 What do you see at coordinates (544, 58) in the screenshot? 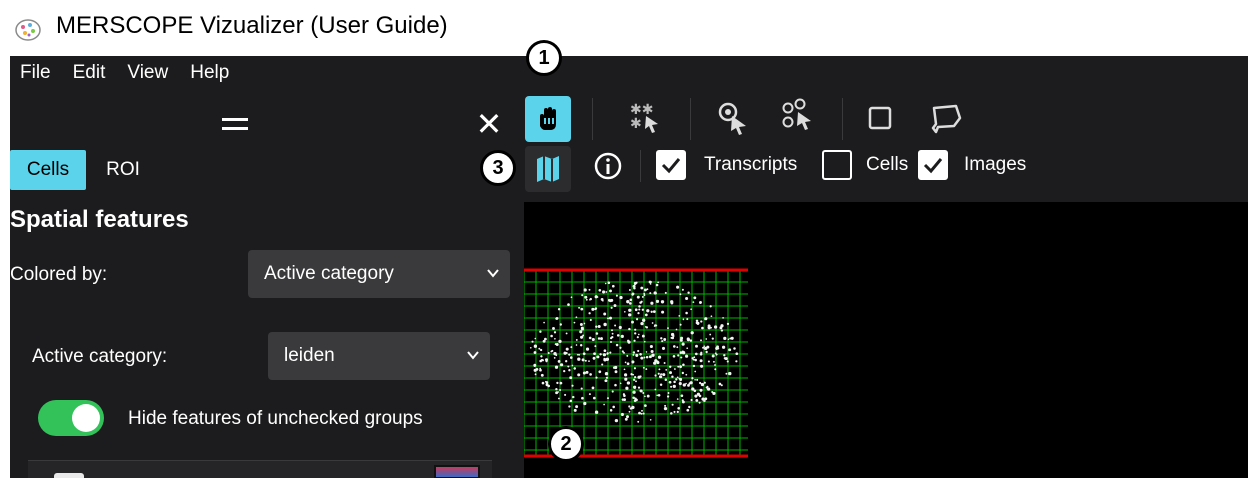
I see `callout-1: 1` at bounding box center [544, 58].